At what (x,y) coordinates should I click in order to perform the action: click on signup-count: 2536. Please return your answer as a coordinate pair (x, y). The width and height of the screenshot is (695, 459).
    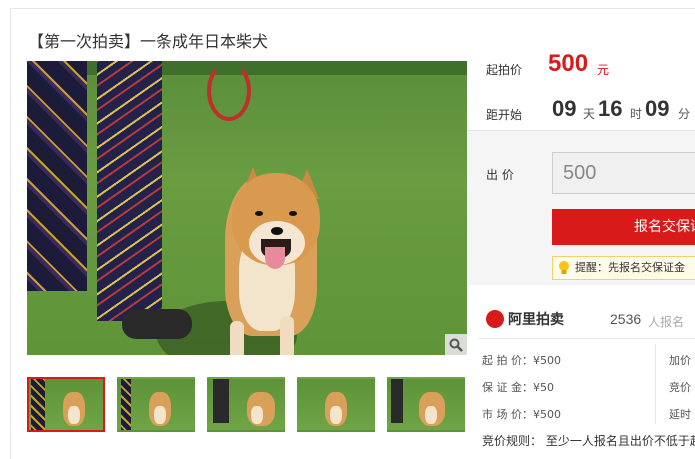
    Looking at the image, I should click on (626, 319).